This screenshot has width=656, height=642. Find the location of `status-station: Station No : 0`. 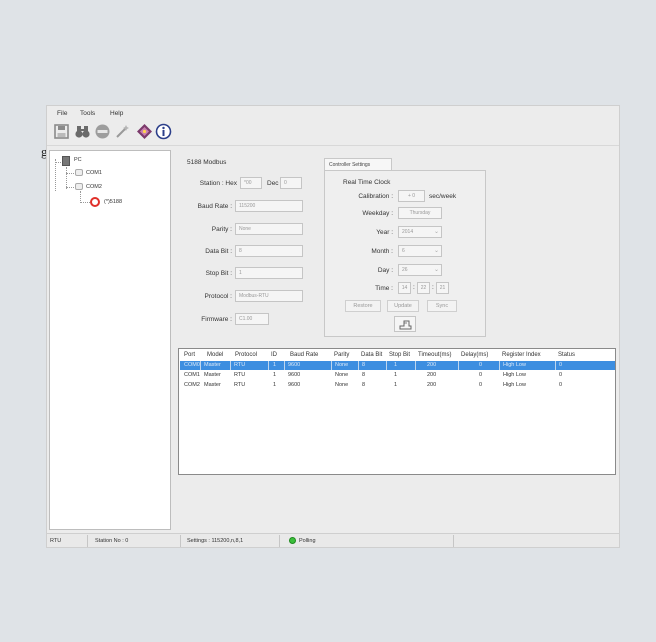

status-station: Station No : 0 is located at coordinates (112, 541).